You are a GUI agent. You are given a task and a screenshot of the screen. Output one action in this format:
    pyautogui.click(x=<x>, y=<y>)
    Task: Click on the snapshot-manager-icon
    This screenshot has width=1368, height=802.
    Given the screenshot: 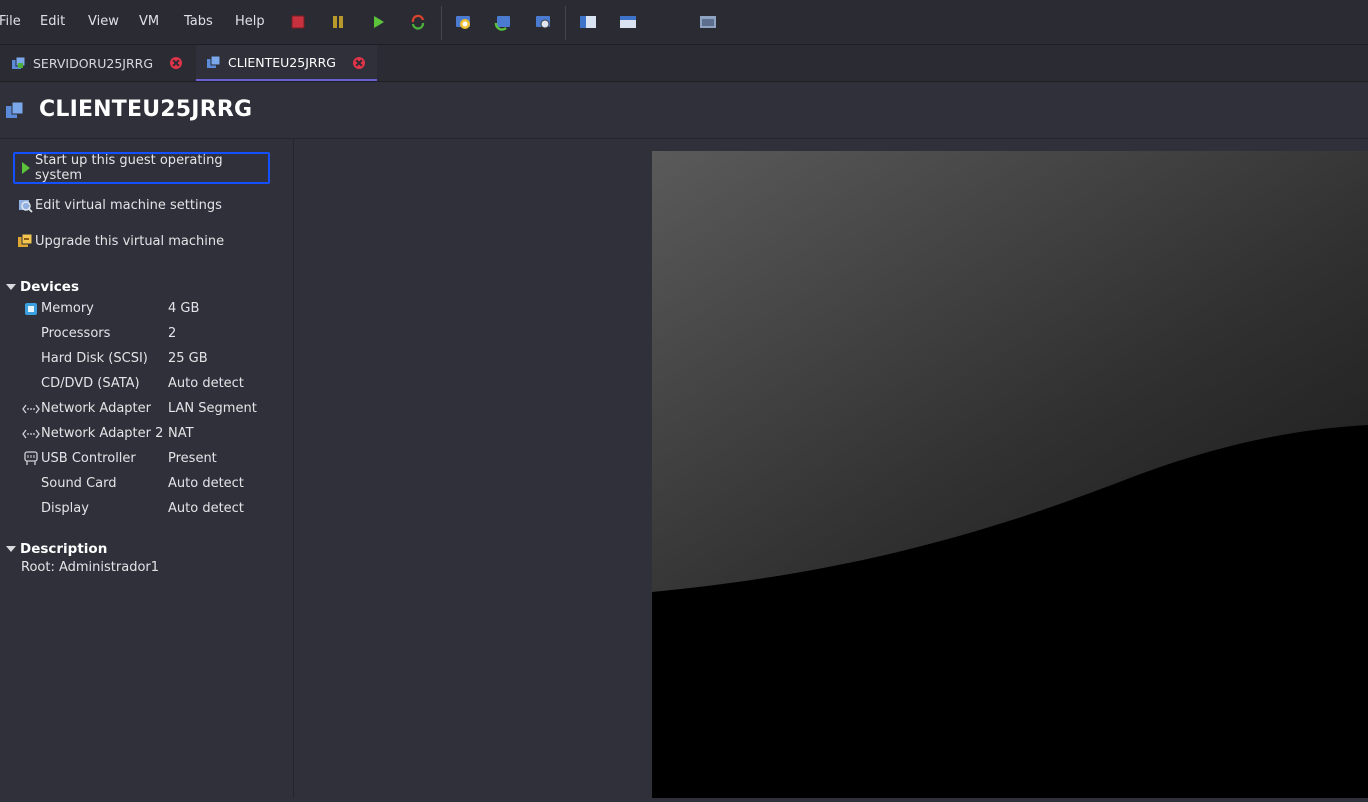 What is the action you would take?
    pyautogui.click(x=543, y=22)
    